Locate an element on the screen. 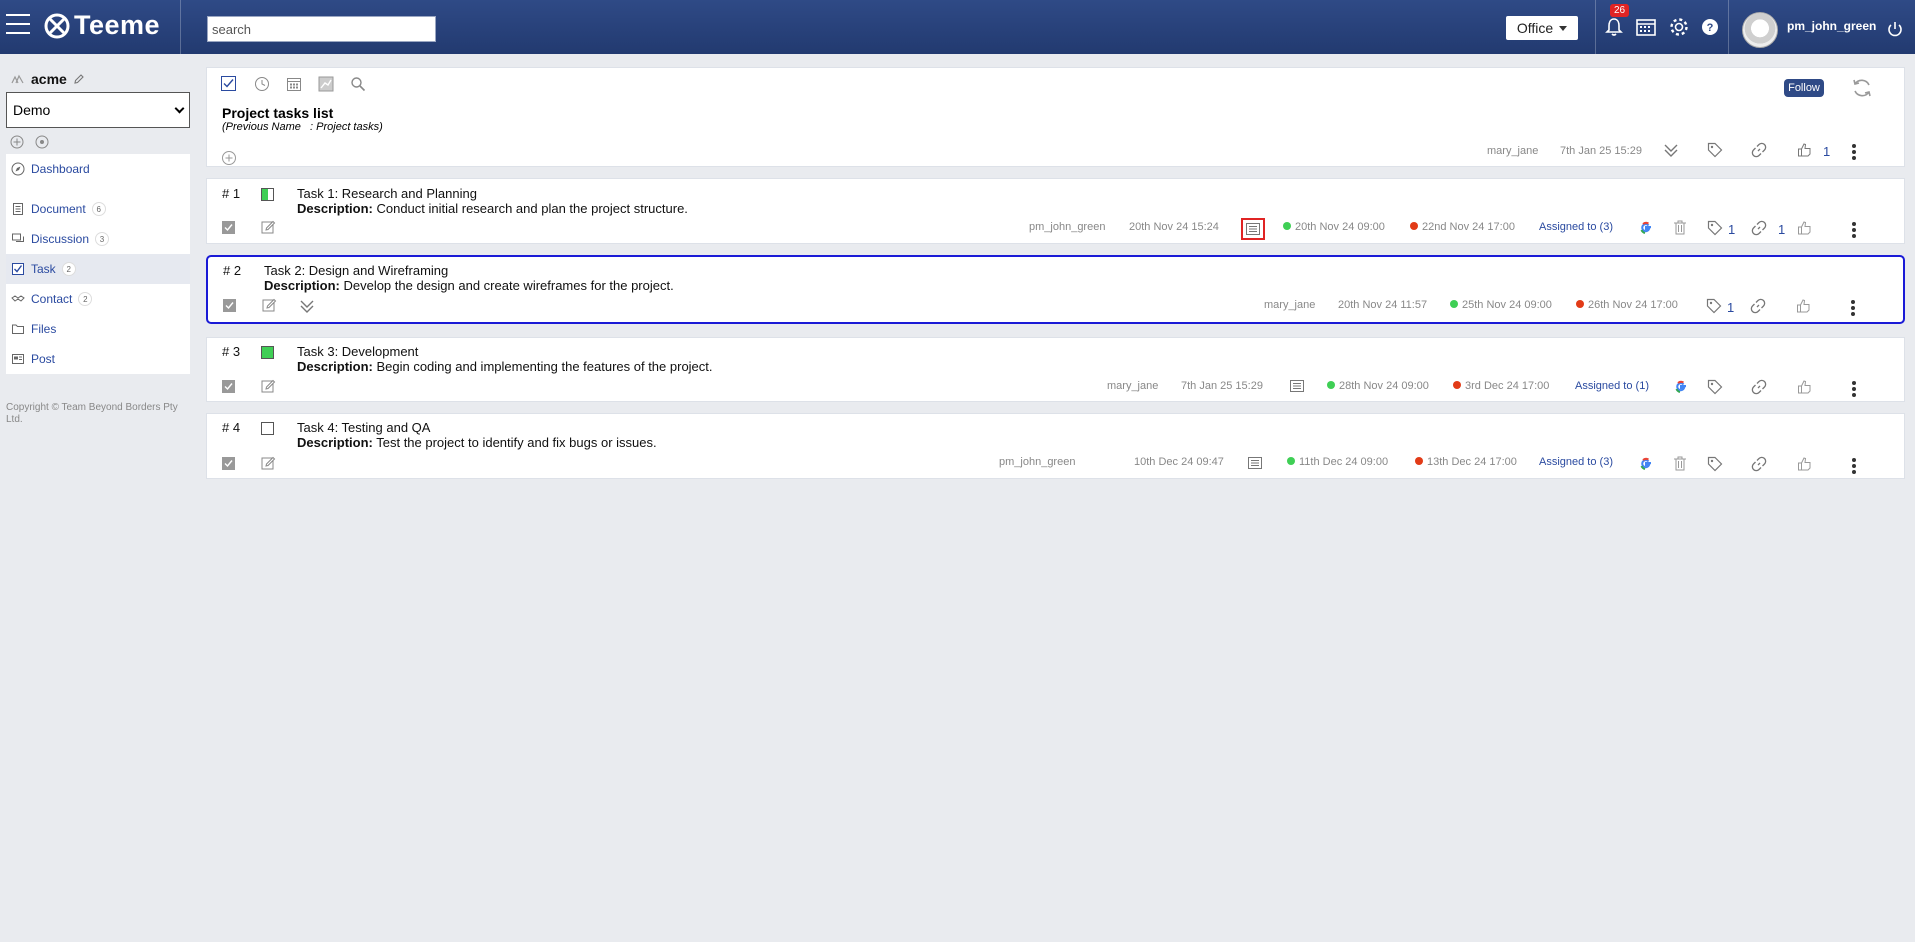  clock-icon is located at coordinates (262, 84).